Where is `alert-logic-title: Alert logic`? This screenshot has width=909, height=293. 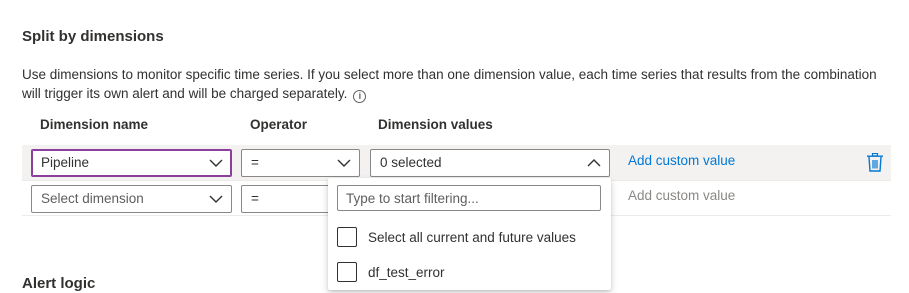
alert-logic-title: Alert logic is located at coordinates (59, 283).